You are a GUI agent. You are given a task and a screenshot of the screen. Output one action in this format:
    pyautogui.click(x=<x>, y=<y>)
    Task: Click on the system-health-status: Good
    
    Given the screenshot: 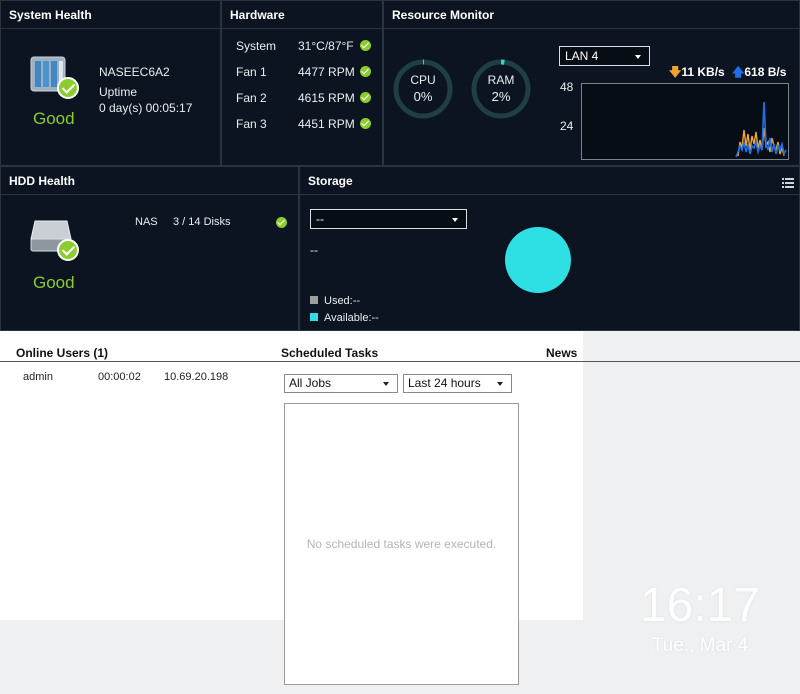 What is the action you would take?
    pyautogui.click(x=54, y=118)
    